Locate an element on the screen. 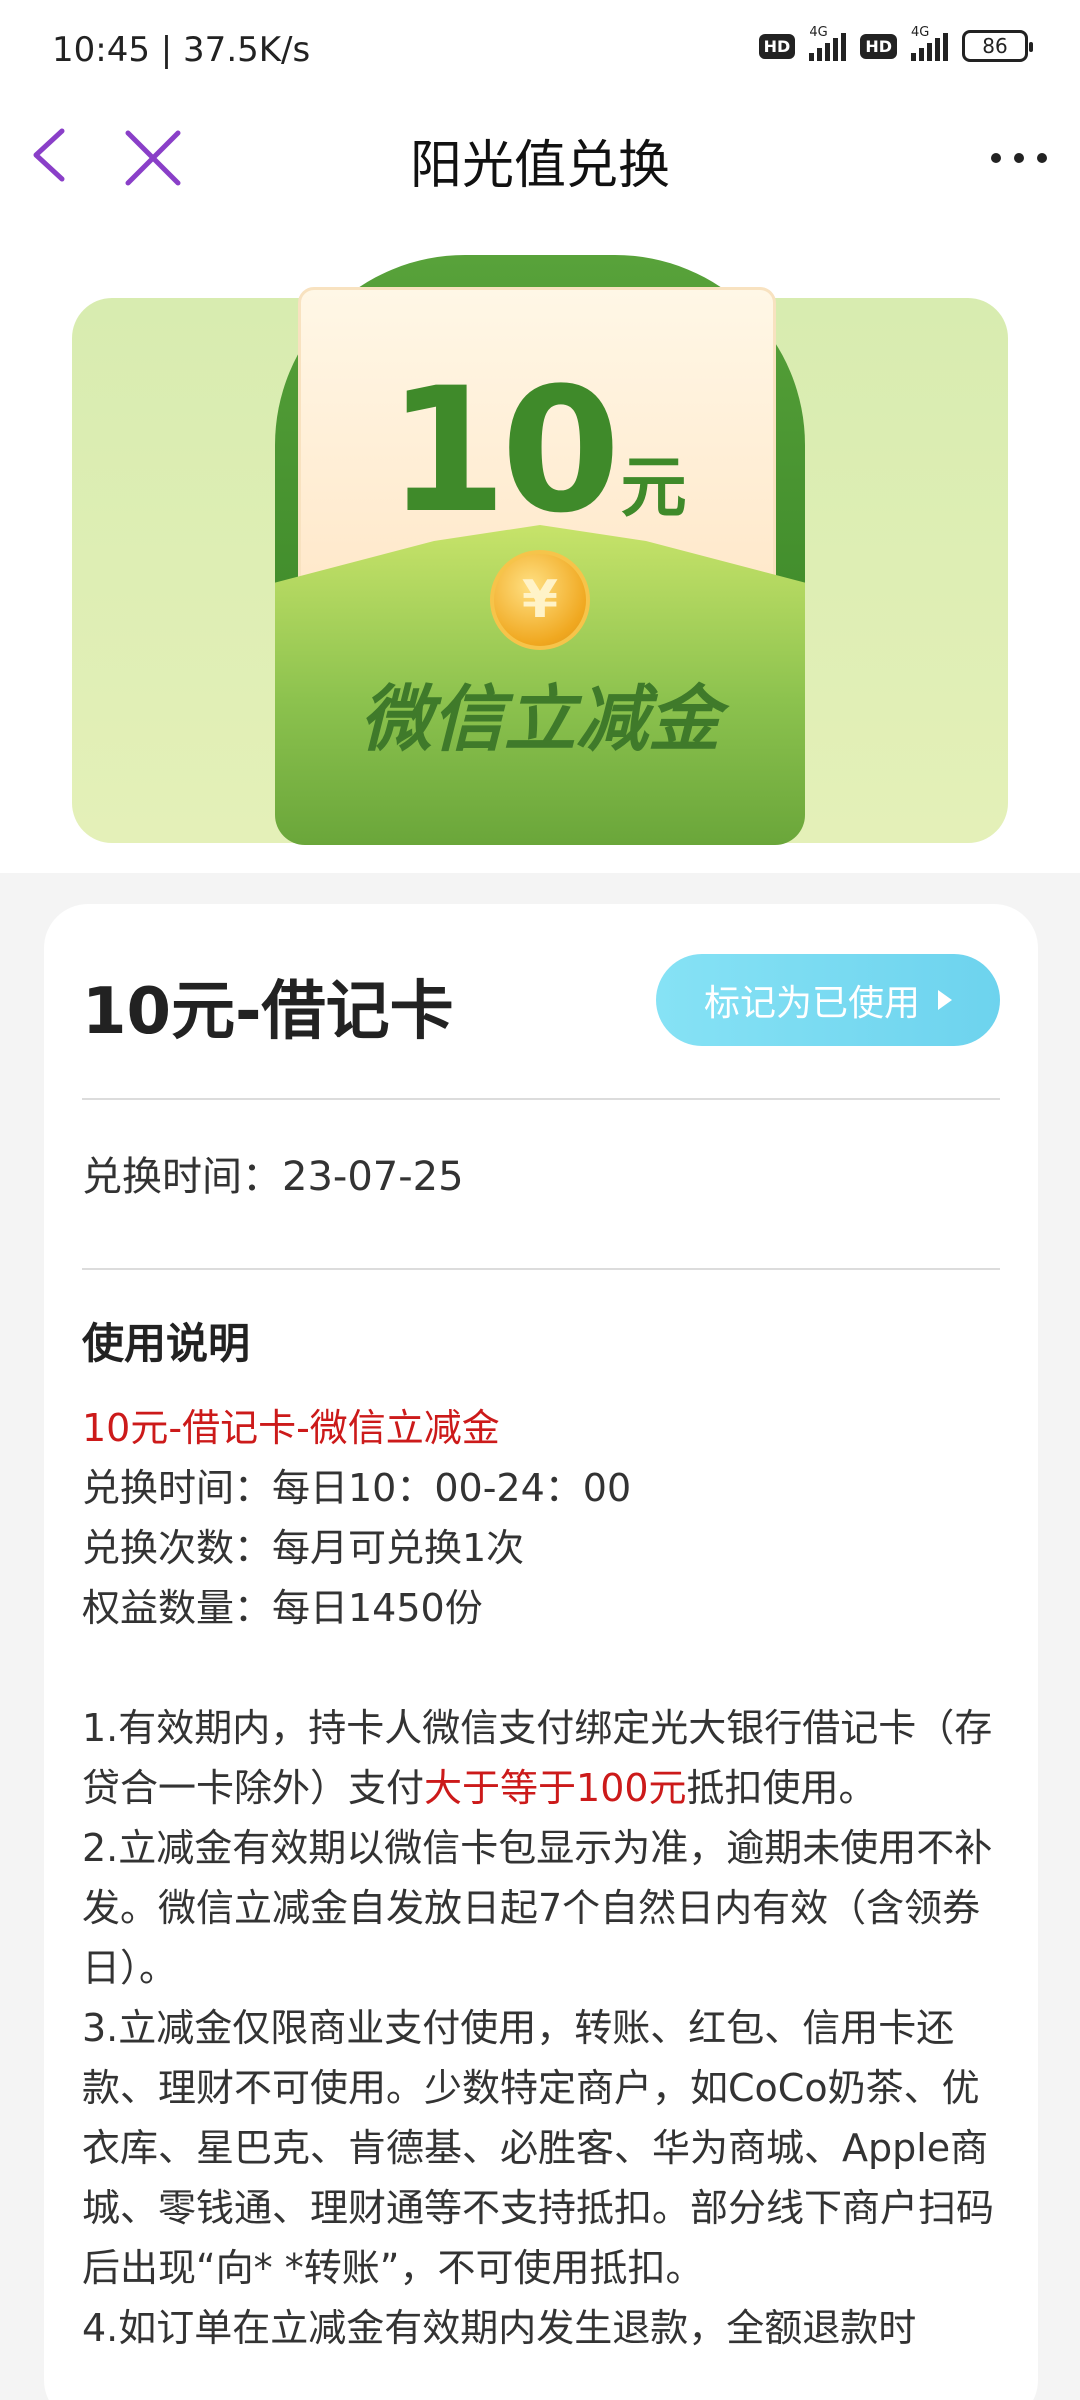 This screenshot has height=2400, width=1080. nav-bar: 阳光值兑换 is located at coordinates (540, 155).